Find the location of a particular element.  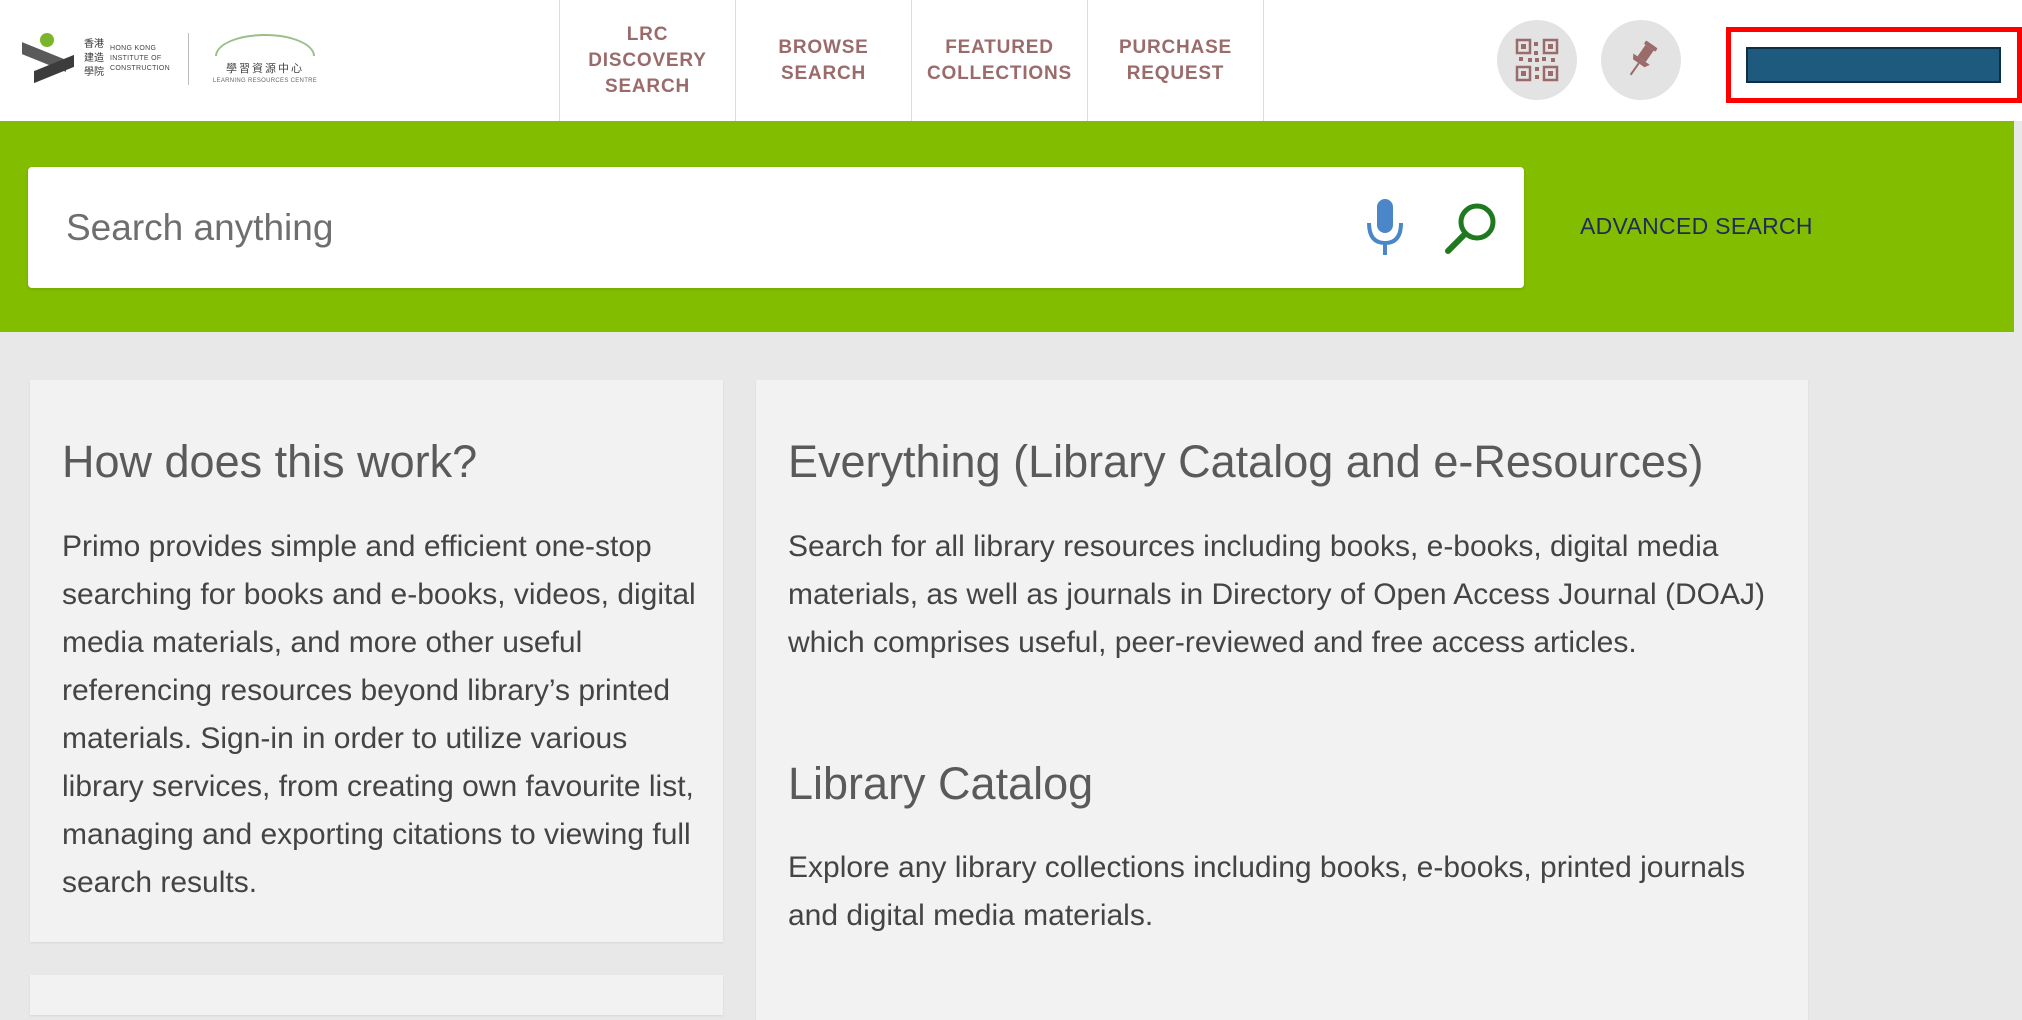

search-icon is located at coordinates (1470, 228).